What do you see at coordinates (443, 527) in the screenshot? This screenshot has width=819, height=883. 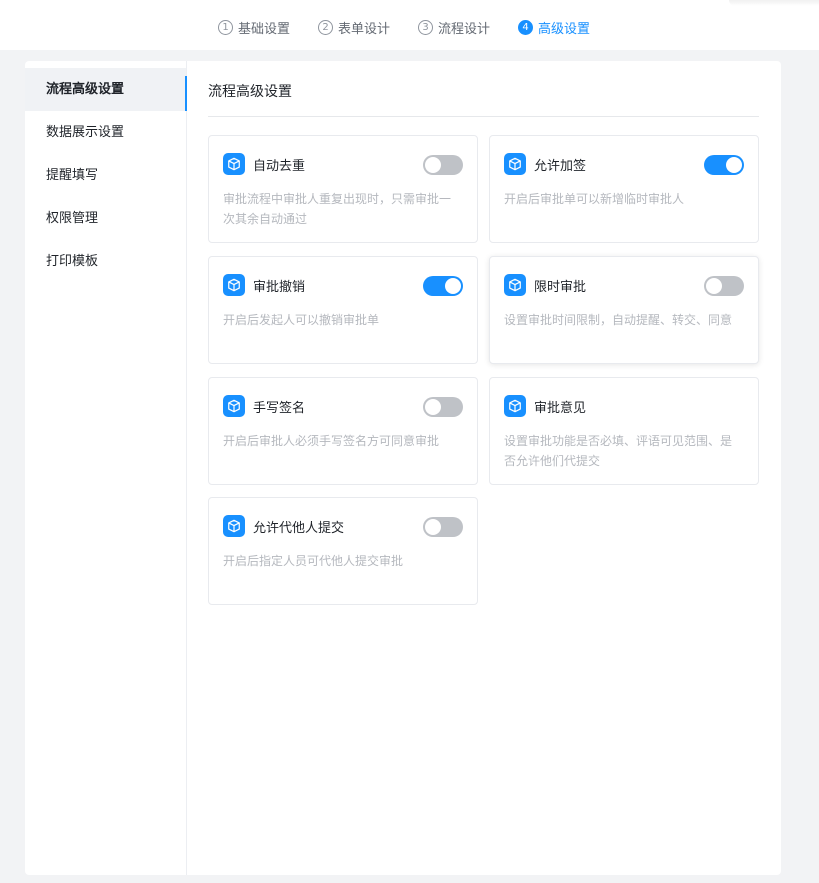 I see `submit-on-behalf-toggle` at bounding box center [443, 527].